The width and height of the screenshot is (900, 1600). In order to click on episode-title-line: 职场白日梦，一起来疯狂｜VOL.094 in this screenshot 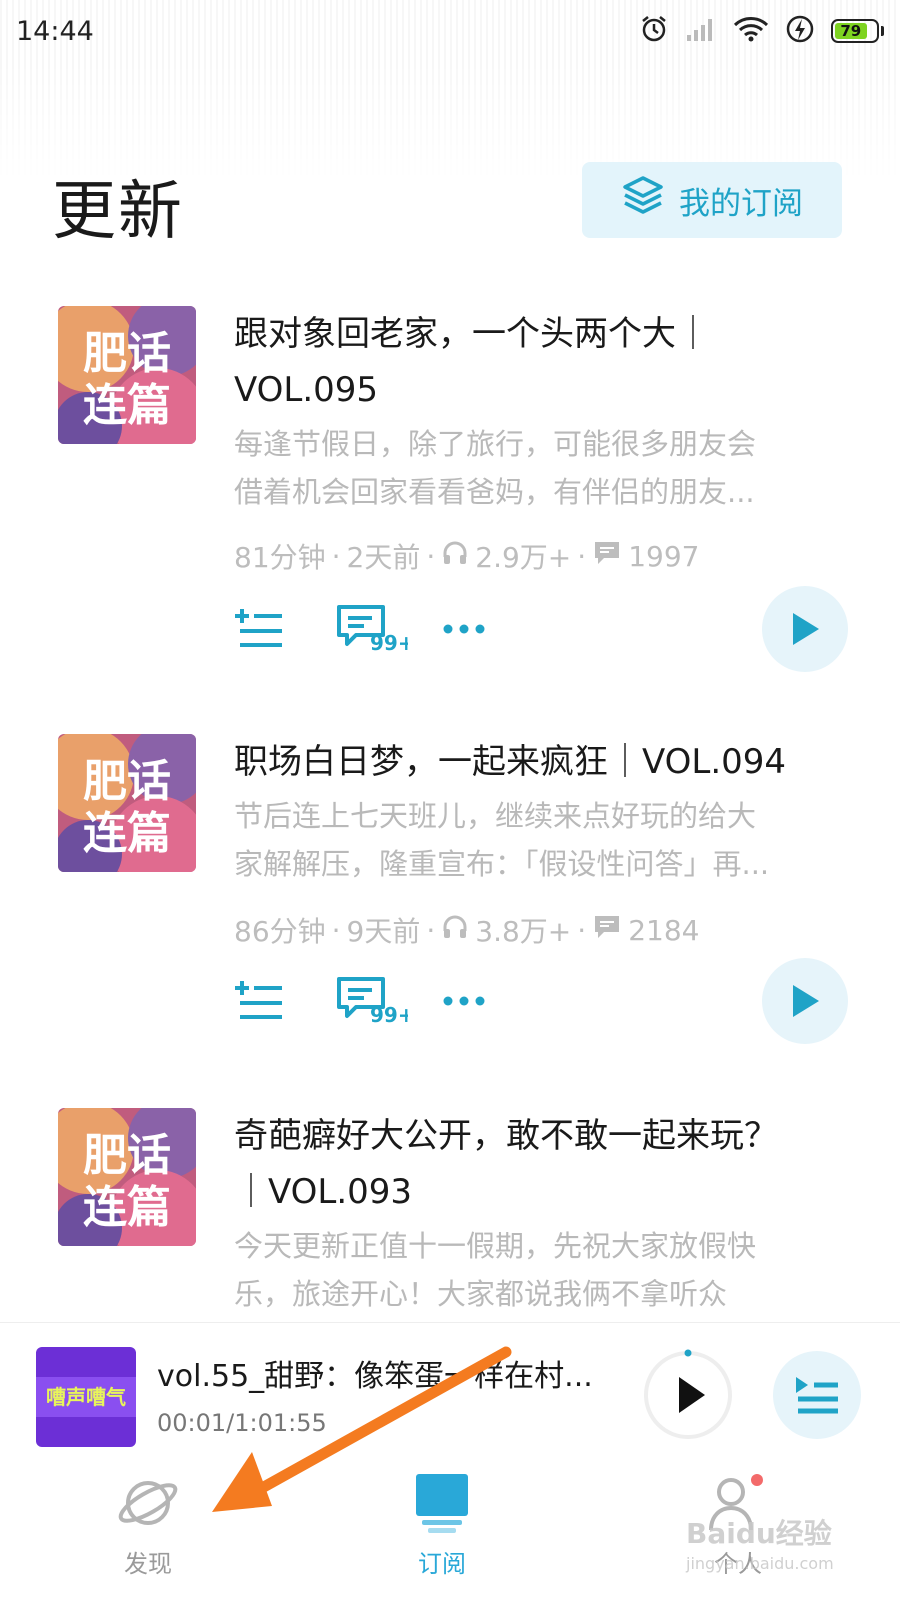, I will do `click(510, 762)`.